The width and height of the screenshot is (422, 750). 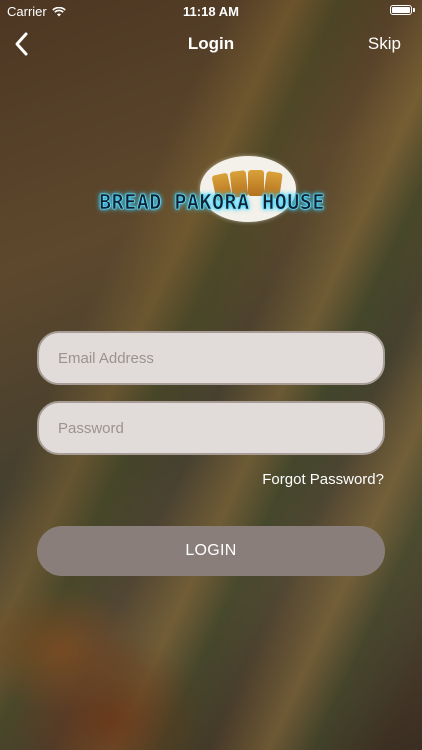 I want to click on email-input, so click(x=219, y=358).